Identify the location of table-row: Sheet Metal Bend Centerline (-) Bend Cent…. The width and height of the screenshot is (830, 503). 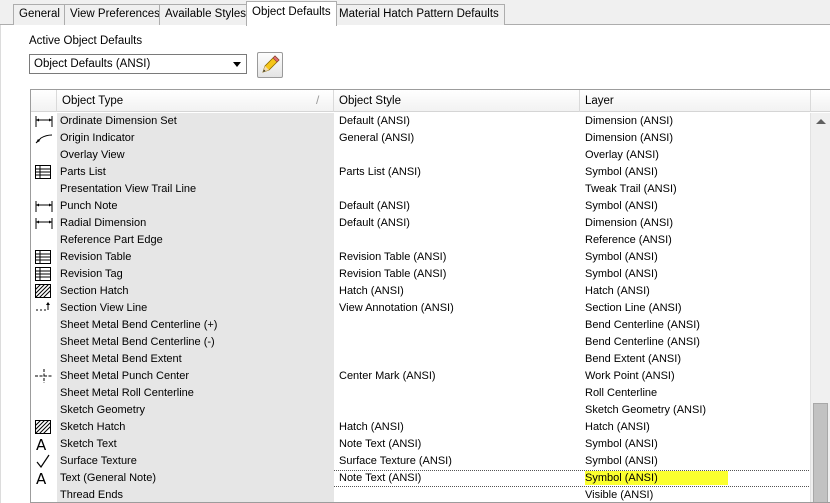
(421, 342).